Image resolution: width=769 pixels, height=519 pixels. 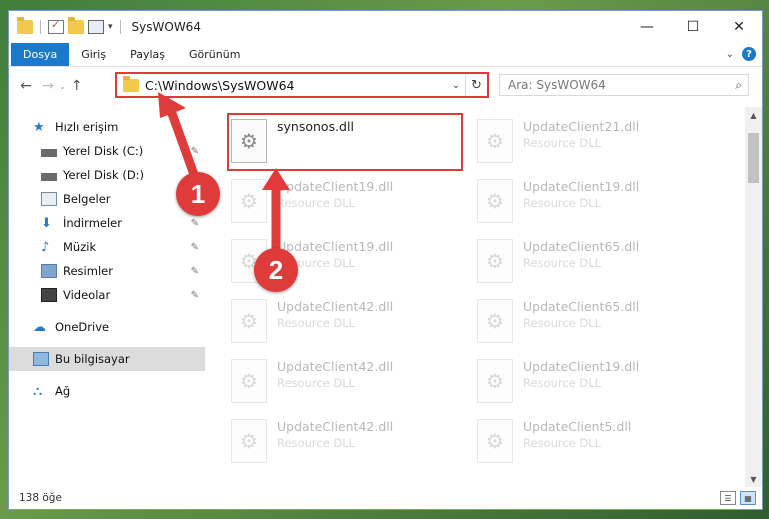 I want to click on sidebar-item-5: ♪ Müzik ✎, so click(x=107, y=247).